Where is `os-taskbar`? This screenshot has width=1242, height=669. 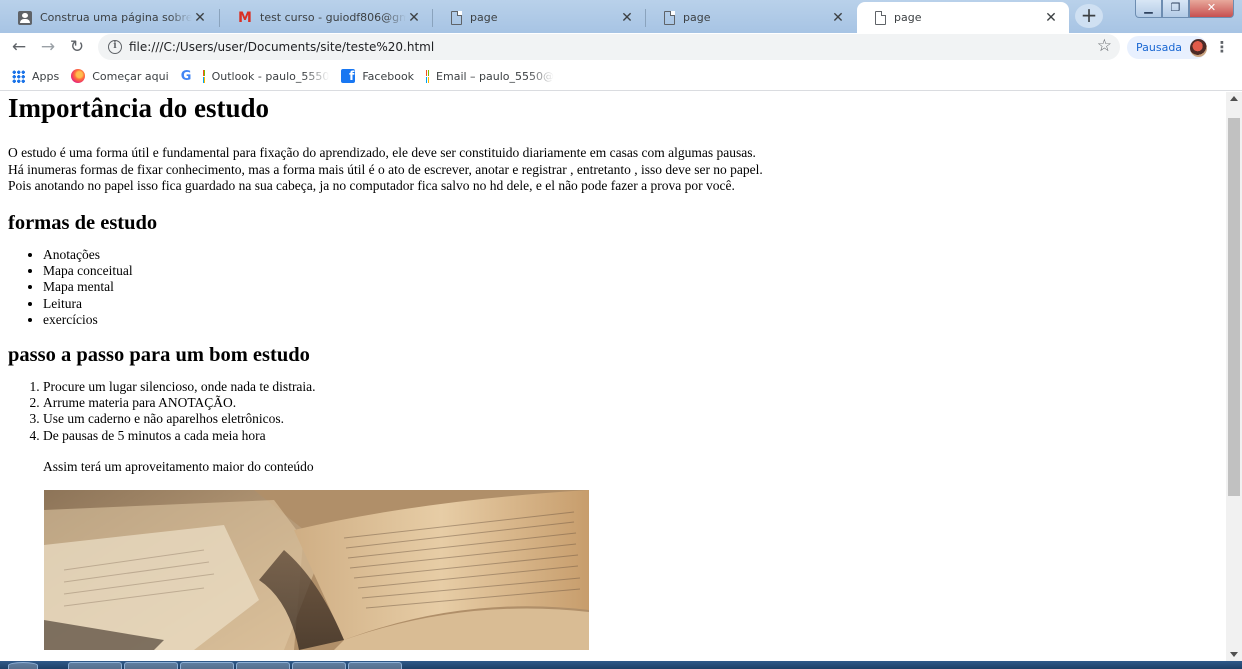
os-taskbar is located at coordinates (621, 665).